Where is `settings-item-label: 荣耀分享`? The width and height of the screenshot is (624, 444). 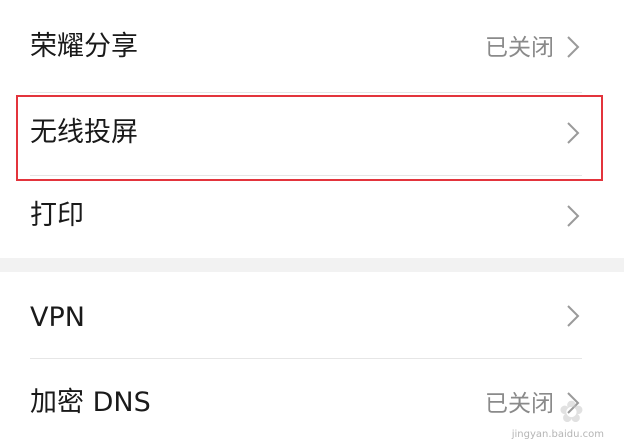 settings-item-label: 荣耀分享 is located at coordinates (84, 46).